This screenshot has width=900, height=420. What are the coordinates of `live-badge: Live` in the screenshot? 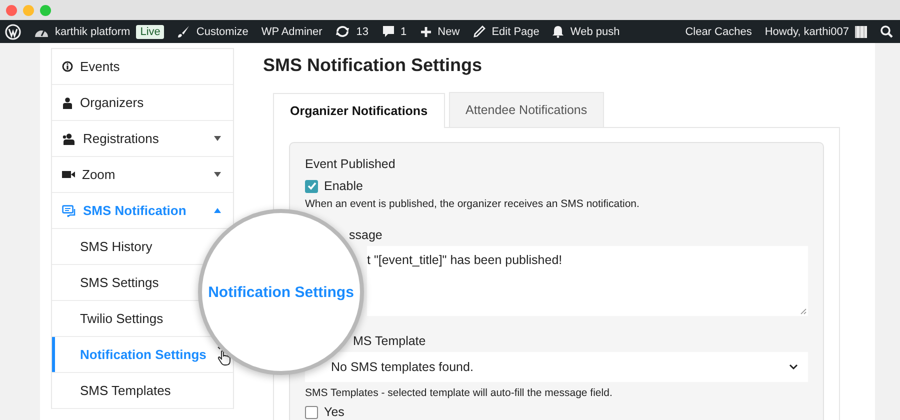 It's located at (150, 31).